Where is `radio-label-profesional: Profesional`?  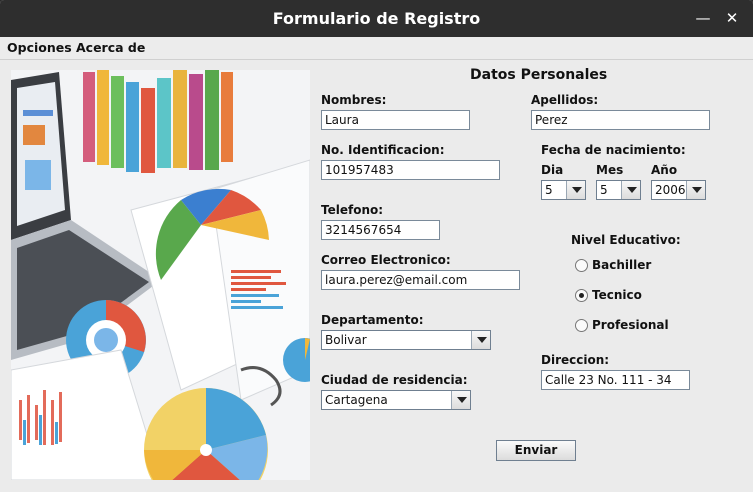
radio-label-profesional: Profesional is located at coordinates (630, 325).